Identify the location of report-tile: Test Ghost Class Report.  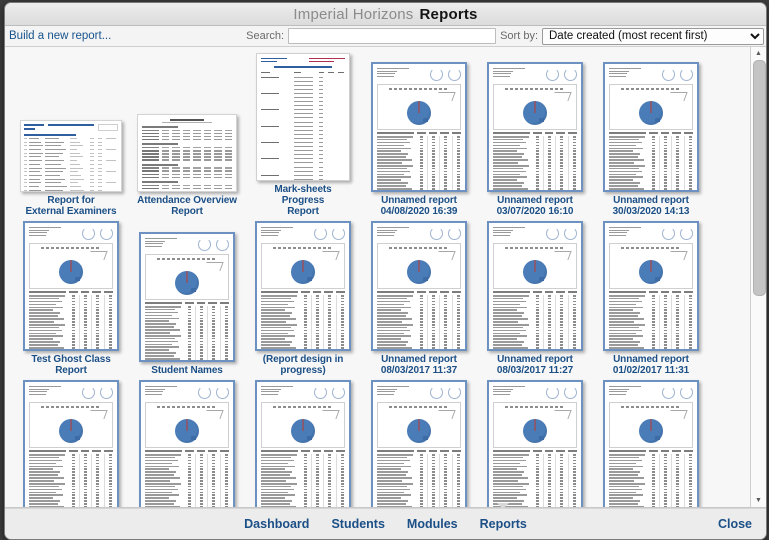
(71, 298).